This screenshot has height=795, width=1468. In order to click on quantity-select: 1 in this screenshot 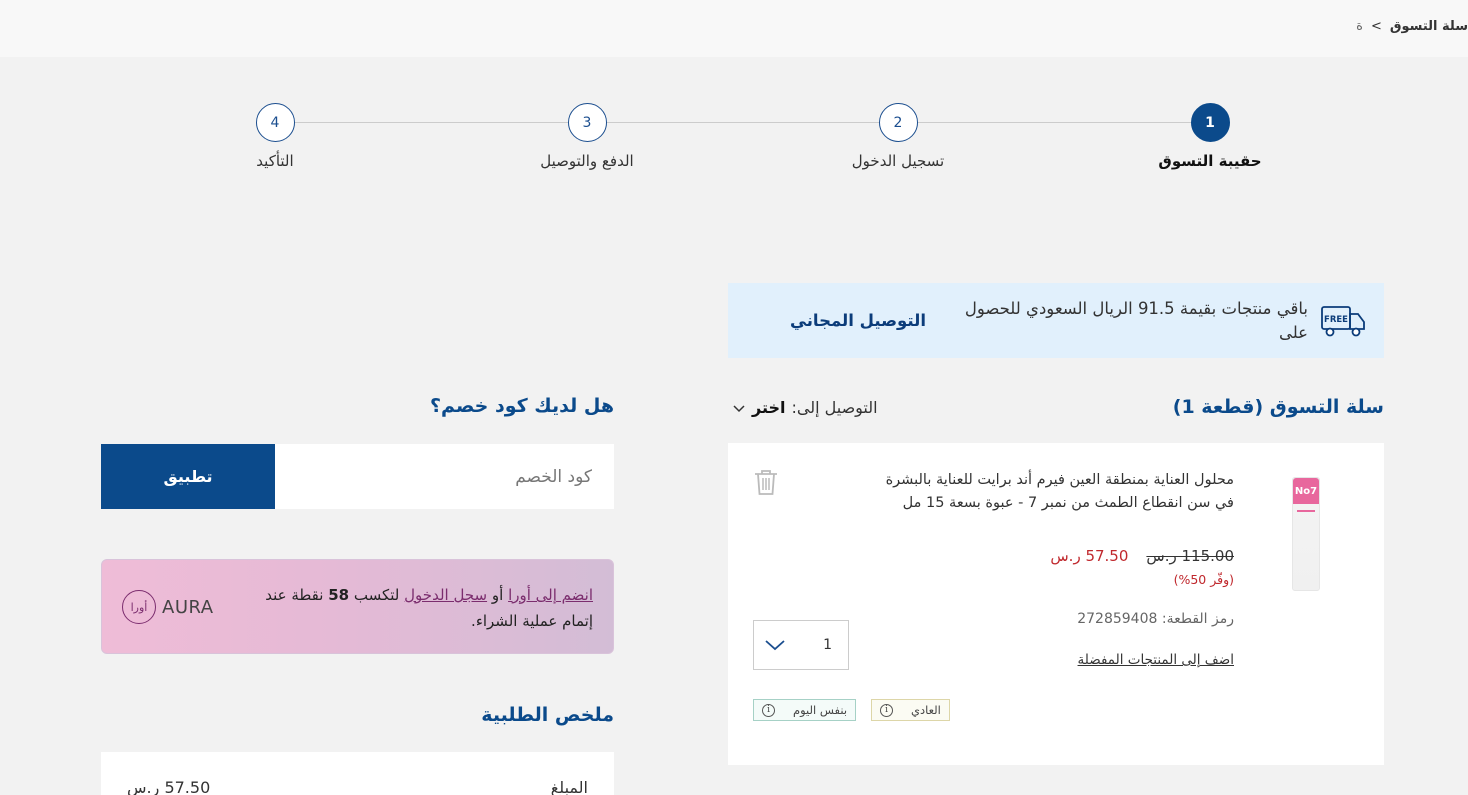, I will do `click(801, 645)`.